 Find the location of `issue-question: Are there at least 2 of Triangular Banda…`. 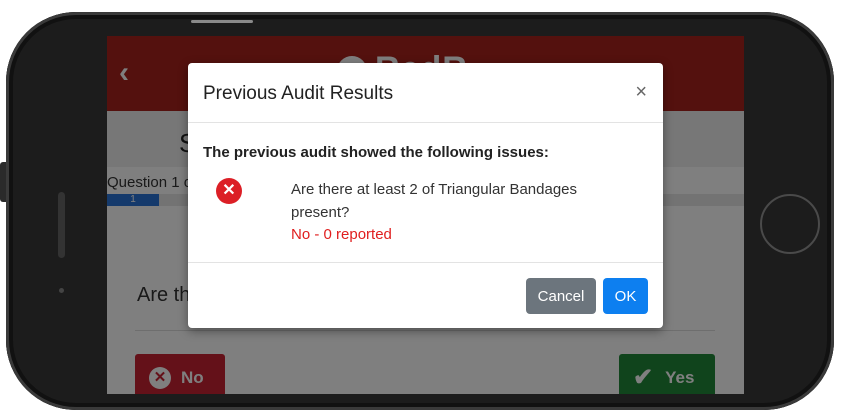

issue-question: Are there at least 2 of Triangular Banda… is located at coordinates (434, 201).